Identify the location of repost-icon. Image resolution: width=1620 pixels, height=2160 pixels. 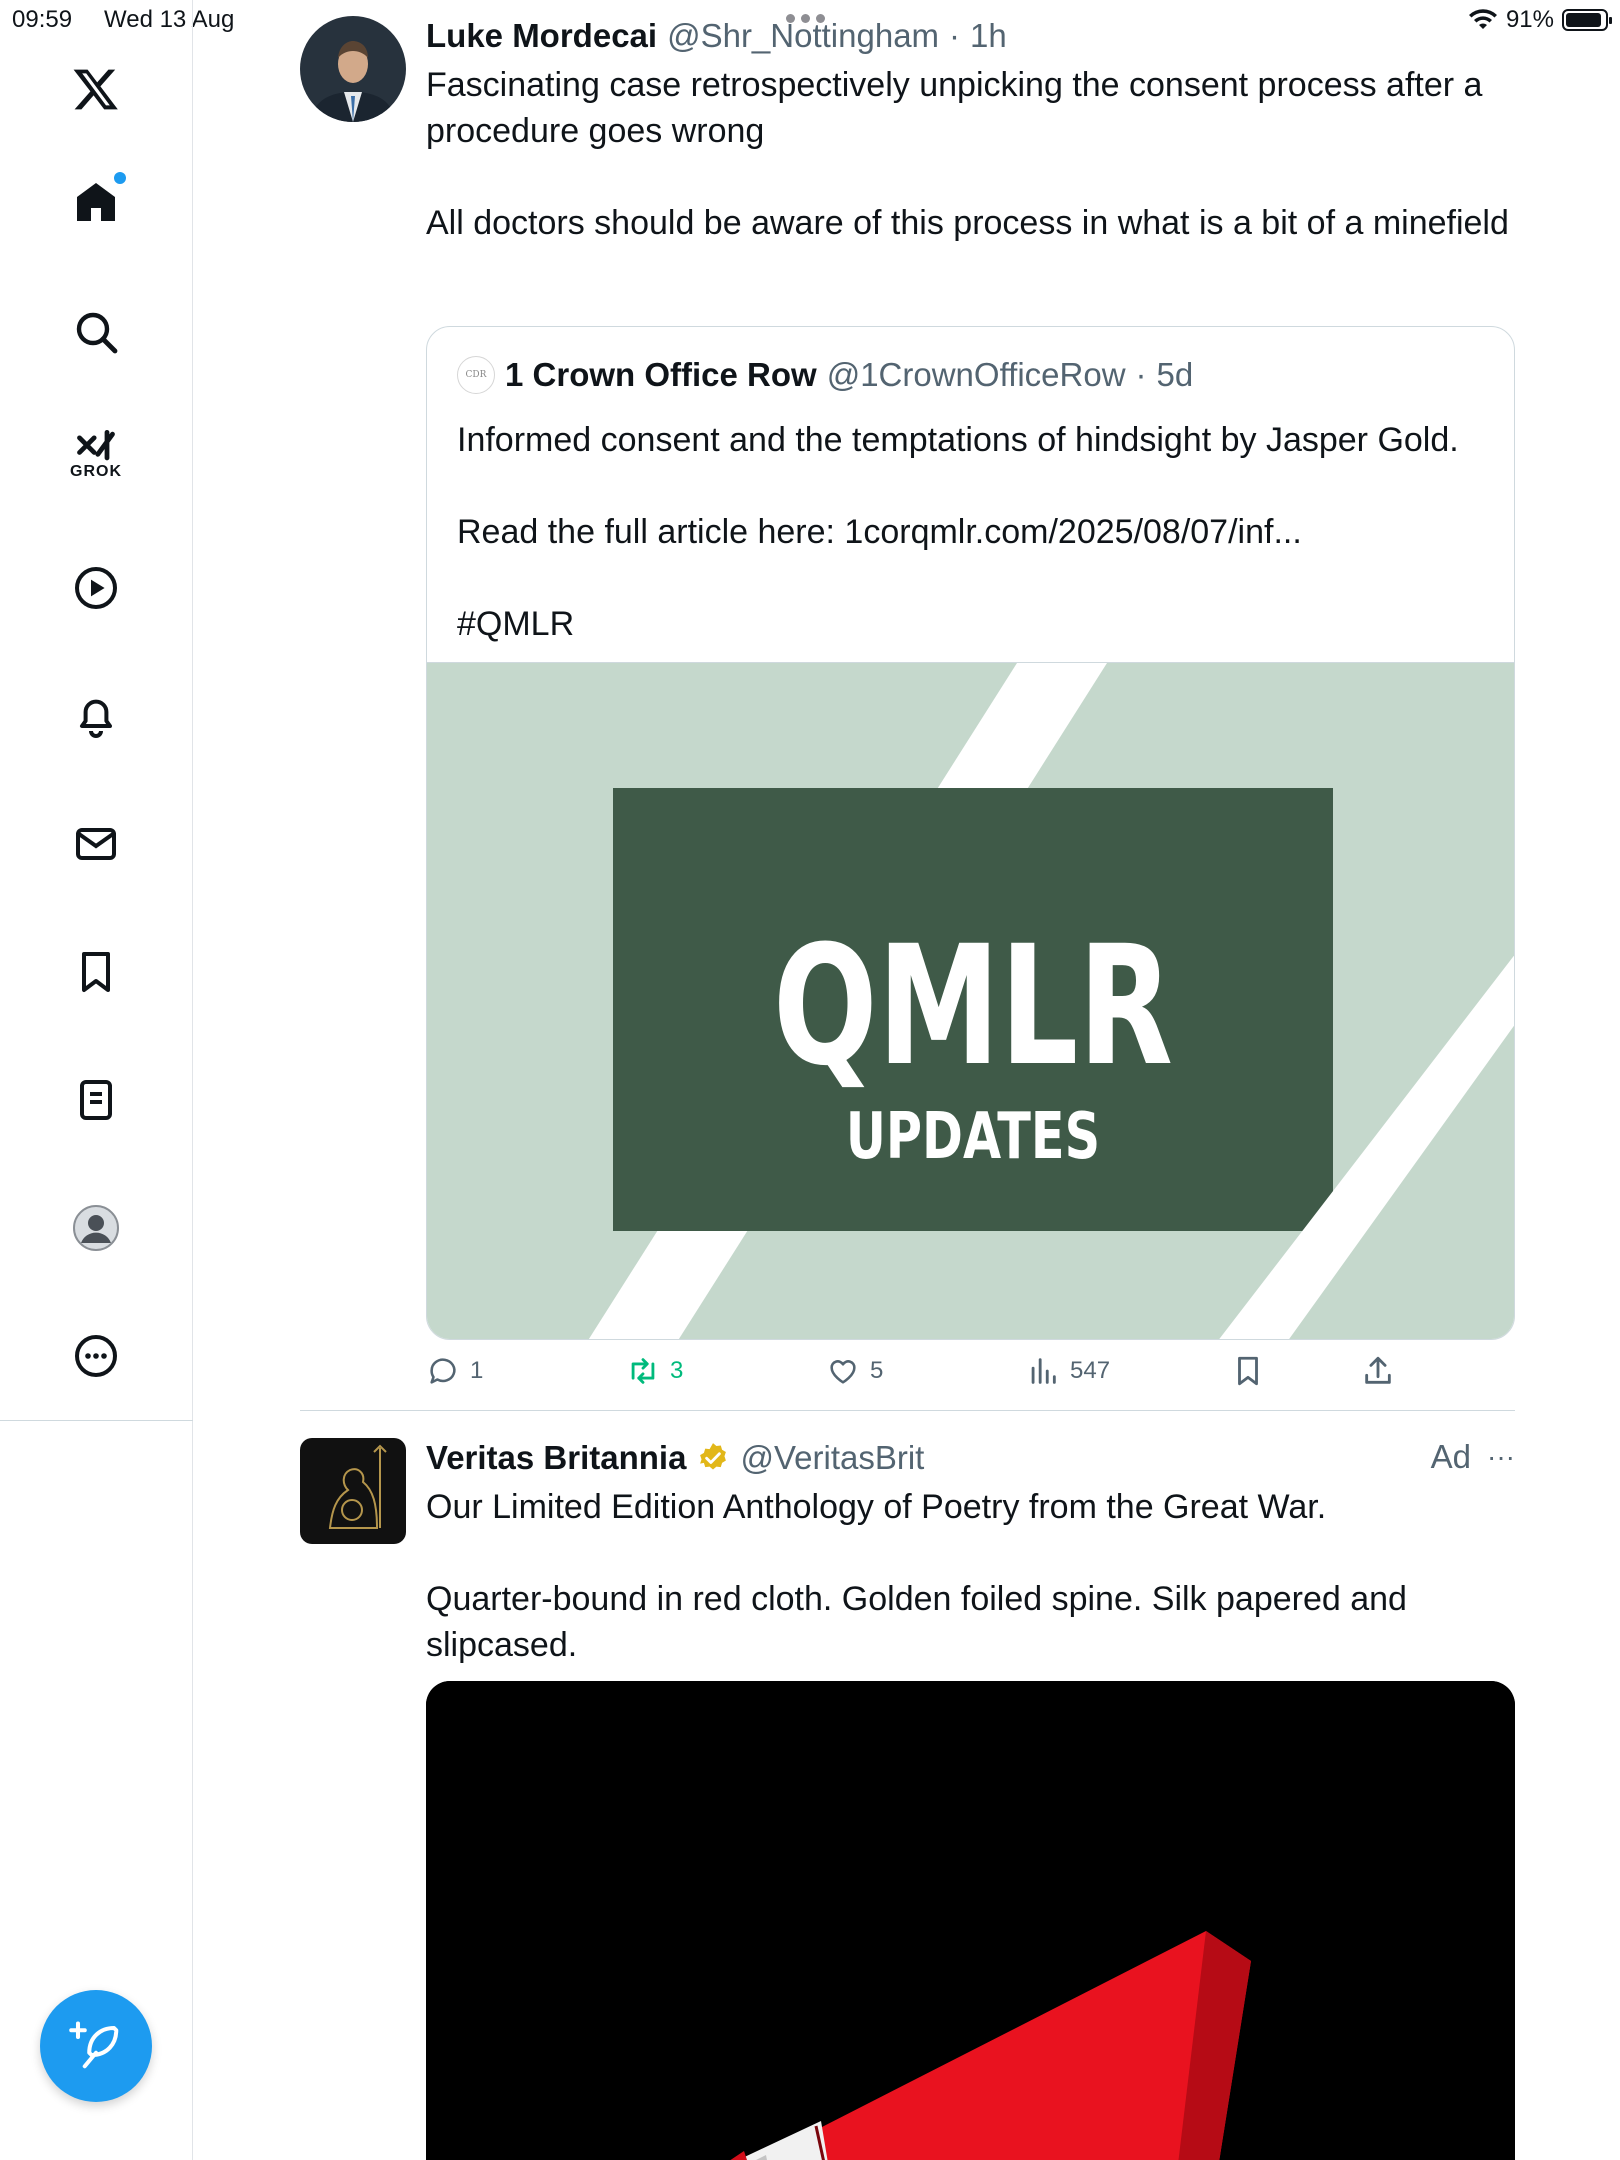
(643, 1371).